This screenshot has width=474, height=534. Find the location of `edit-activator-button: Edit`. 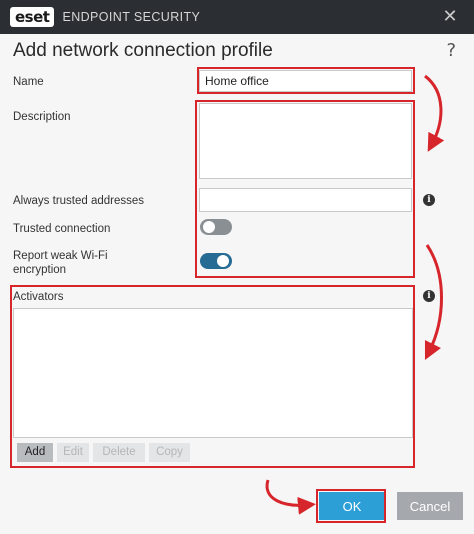

edit-activator-button: Edit is located at coordinates (73, 452).